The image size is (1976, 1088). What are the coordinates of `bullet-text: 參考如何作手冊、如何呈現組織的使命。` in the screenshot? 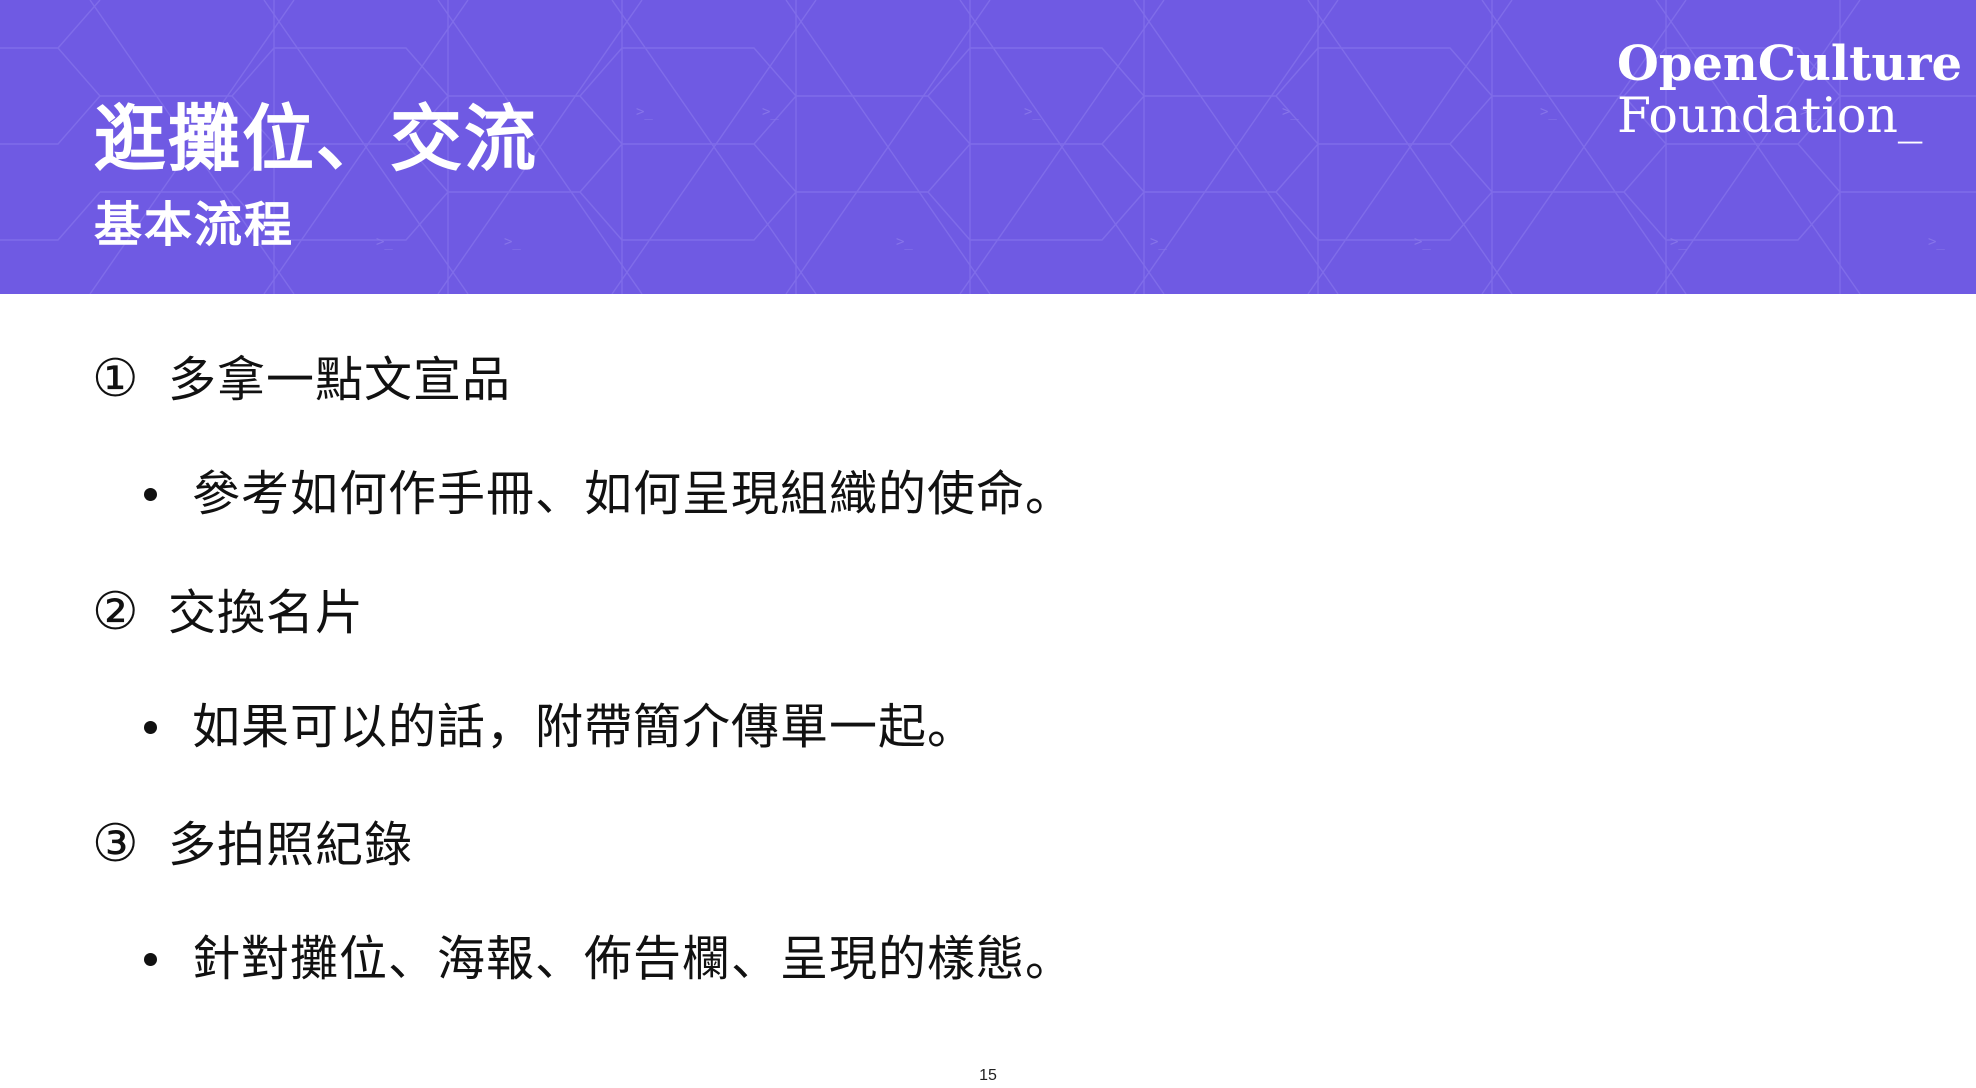 It's located at (633, 494).